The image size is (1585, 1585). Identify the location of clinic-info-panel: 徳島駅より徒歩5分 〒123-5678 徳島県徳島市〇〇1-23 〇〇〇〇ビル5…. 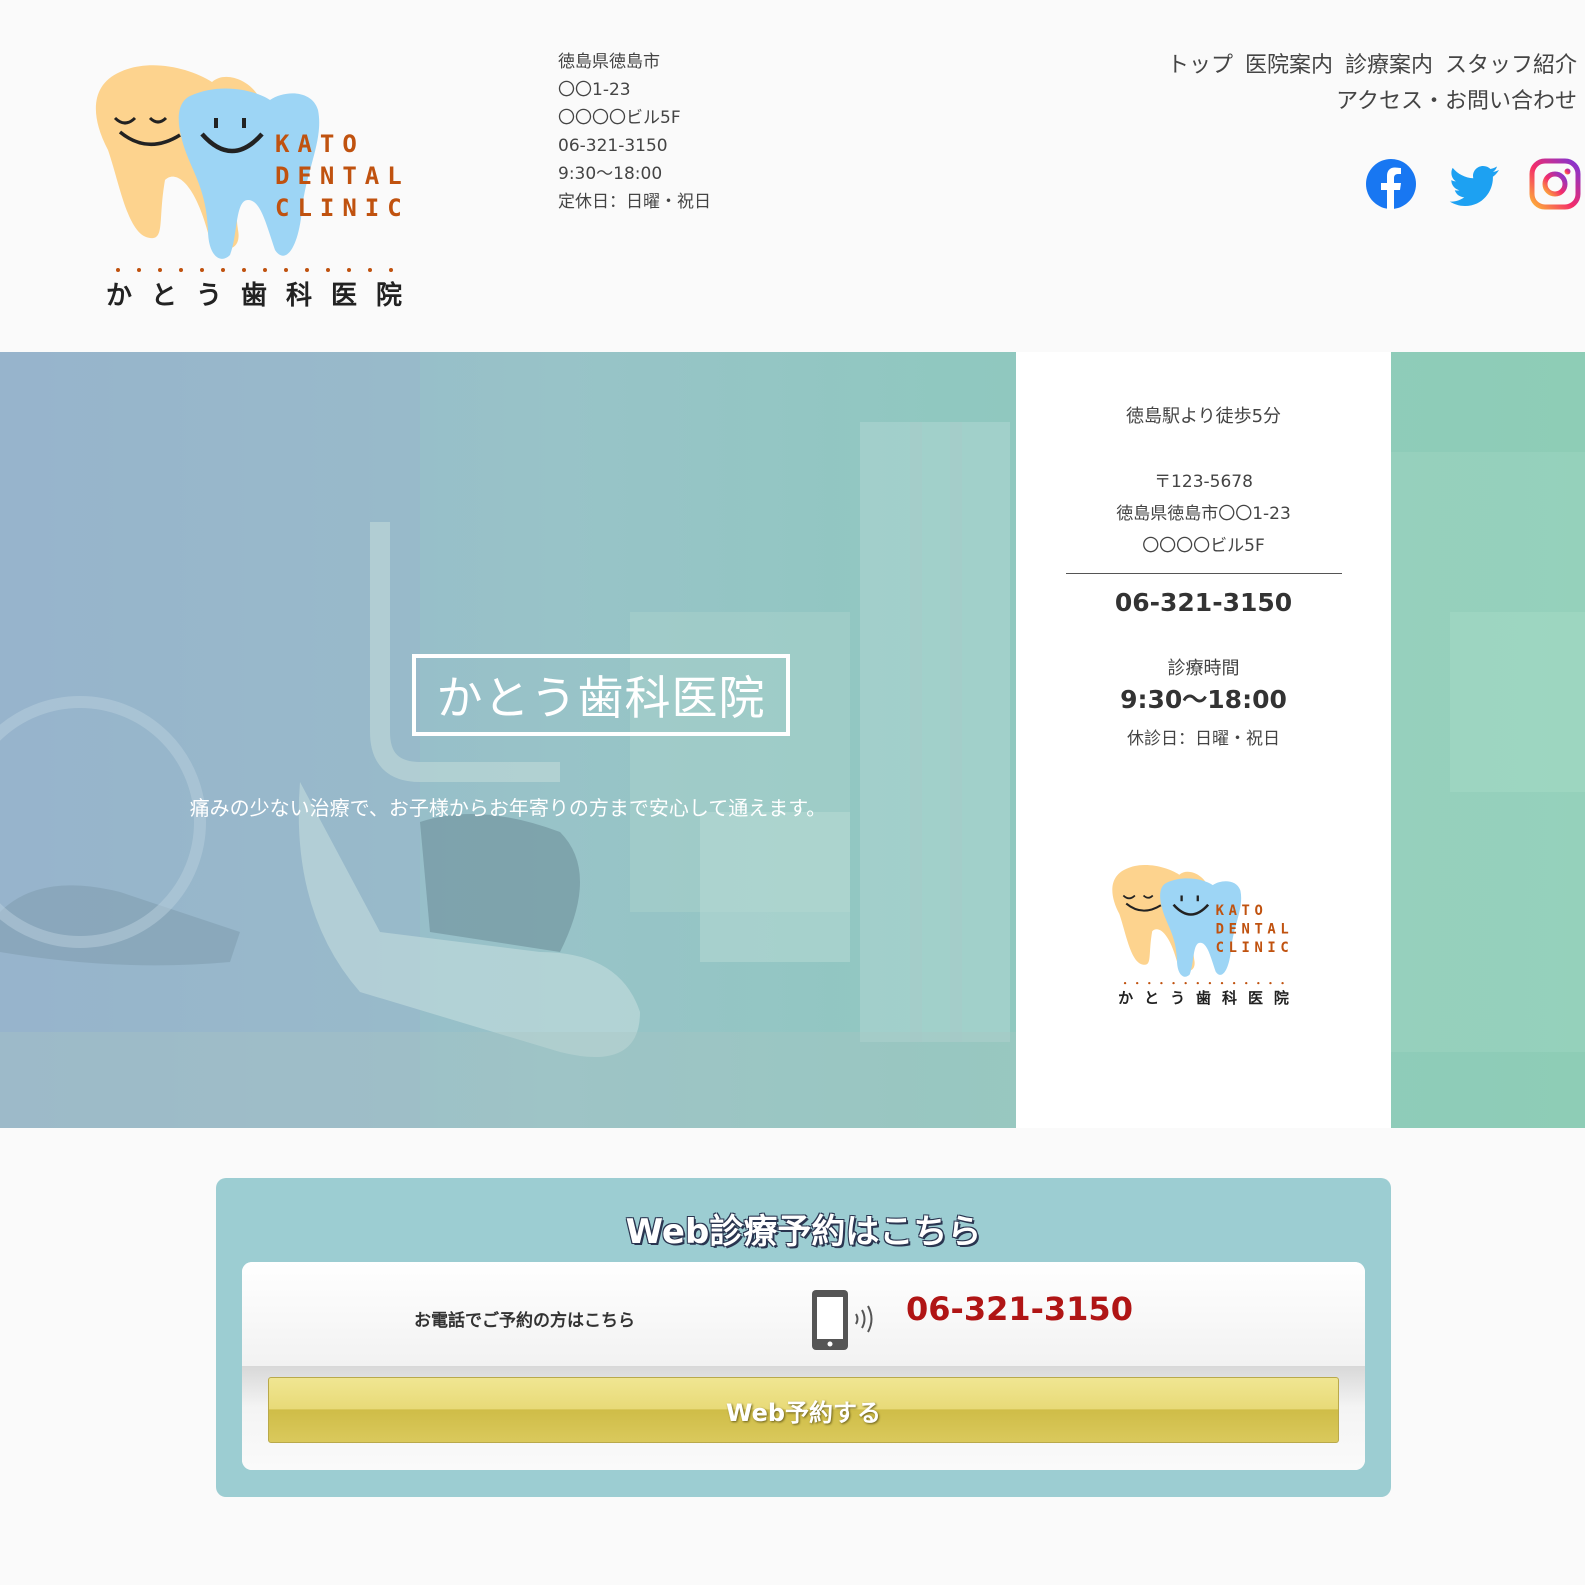
(1203, 740).